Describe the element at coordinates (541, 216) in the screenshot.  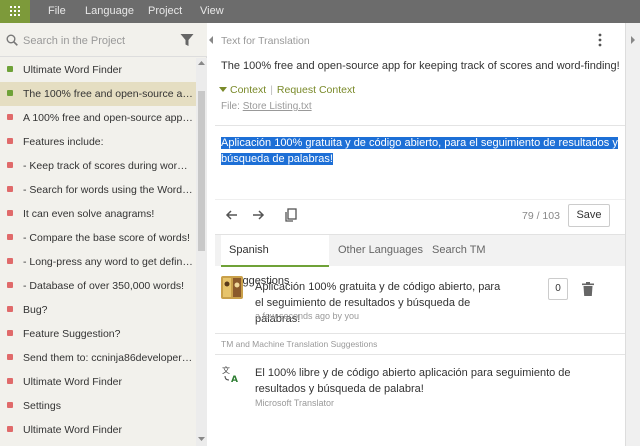
I see `character-counter: 79 / 103` at that location.